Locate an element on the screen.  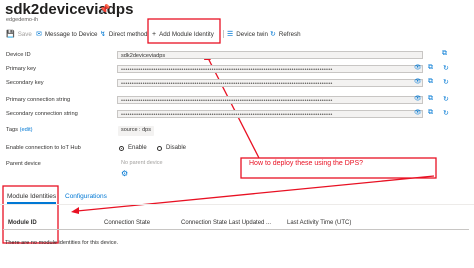
secondary-key-label: Secondary key is located at coordinates (25, 83).